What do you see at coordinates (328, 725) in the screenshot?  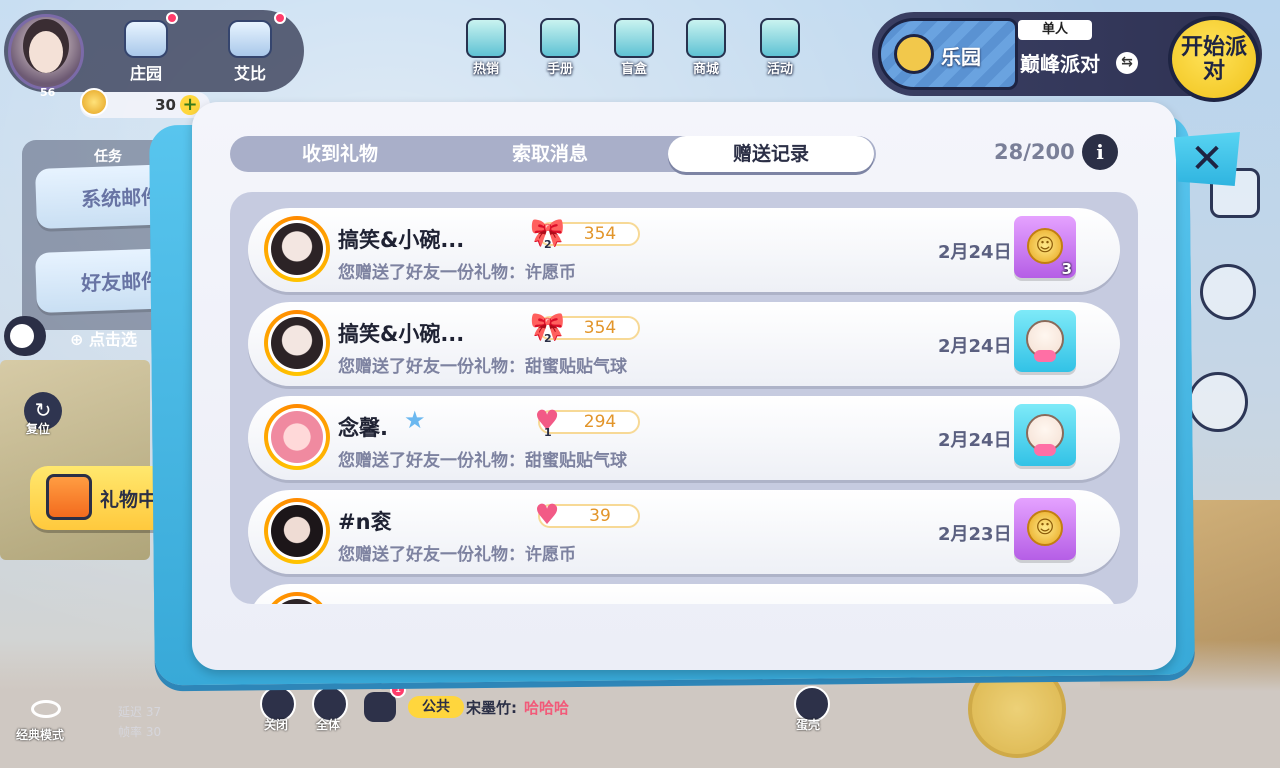 I see `all-label: 全体` at bounding box center [328, 725].